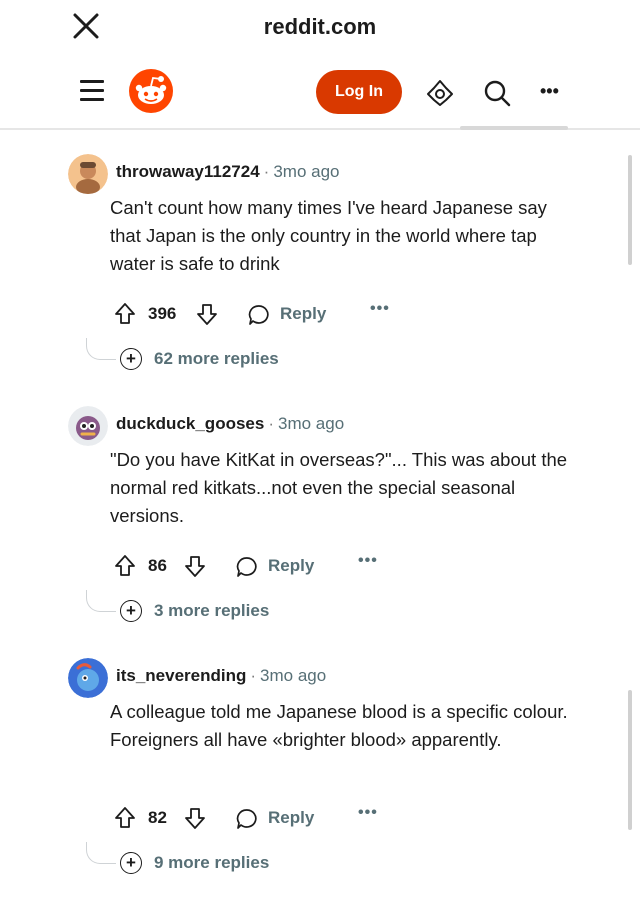 This screenshot has width=640, height=900. I want to click on more-replies-label: 9 more replies, so click(212, 862).